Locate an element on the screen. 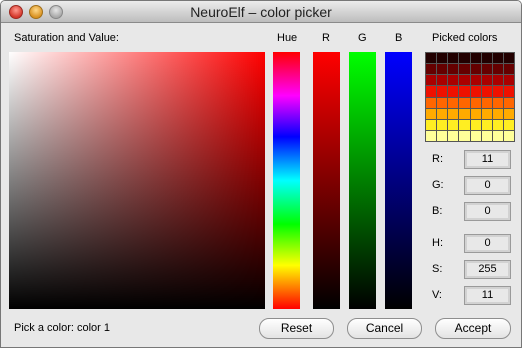  picked-colors-label: Picked colors is located at coordinates (465, 38).